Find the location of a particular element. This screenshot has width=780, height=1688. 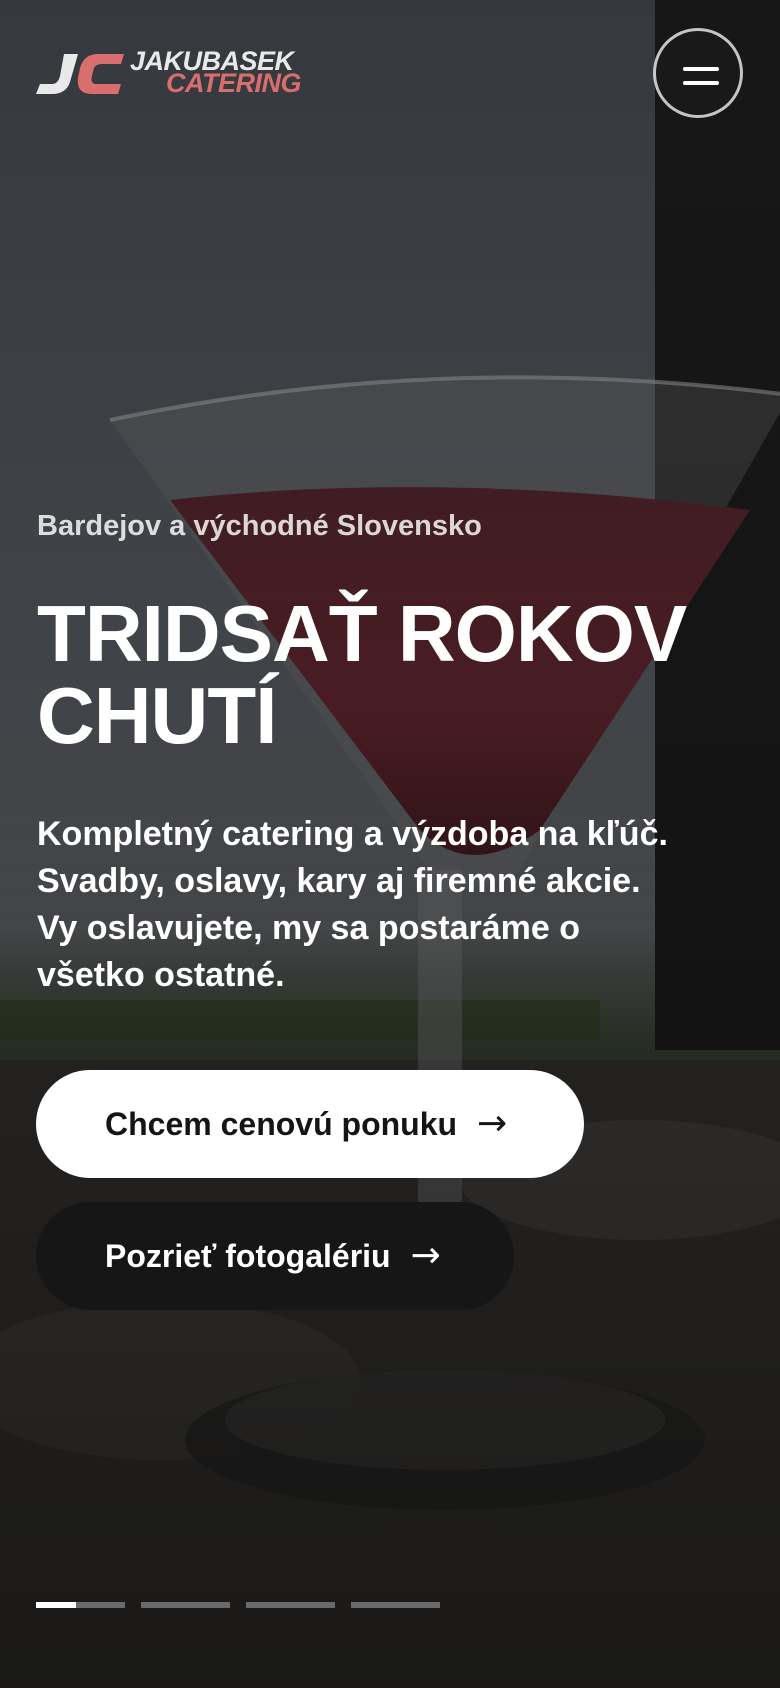

hero-location: Bardejov a východné Slovensko is located at coordinates (259, 526).